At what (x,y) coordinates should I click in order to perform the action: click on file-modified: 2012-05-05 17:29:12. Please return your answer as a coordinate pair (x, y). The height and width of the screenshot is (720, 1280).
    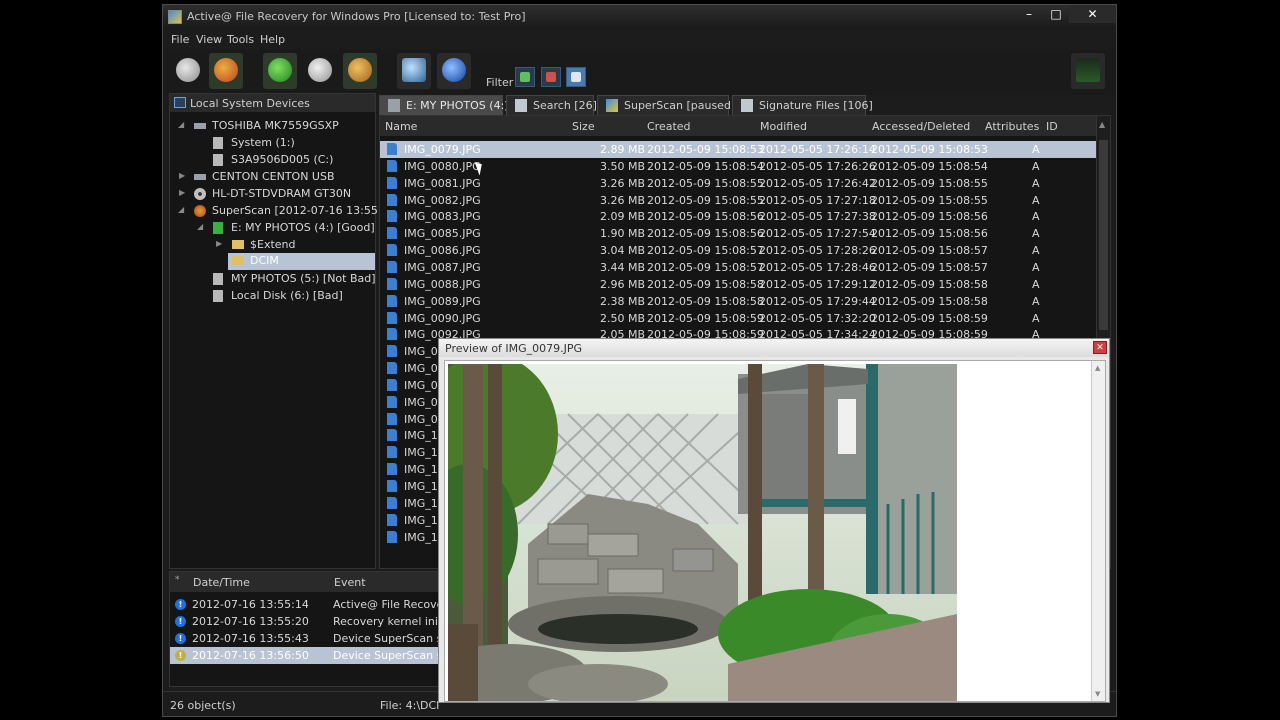
    Looking at the image, I should click on (817, 284).